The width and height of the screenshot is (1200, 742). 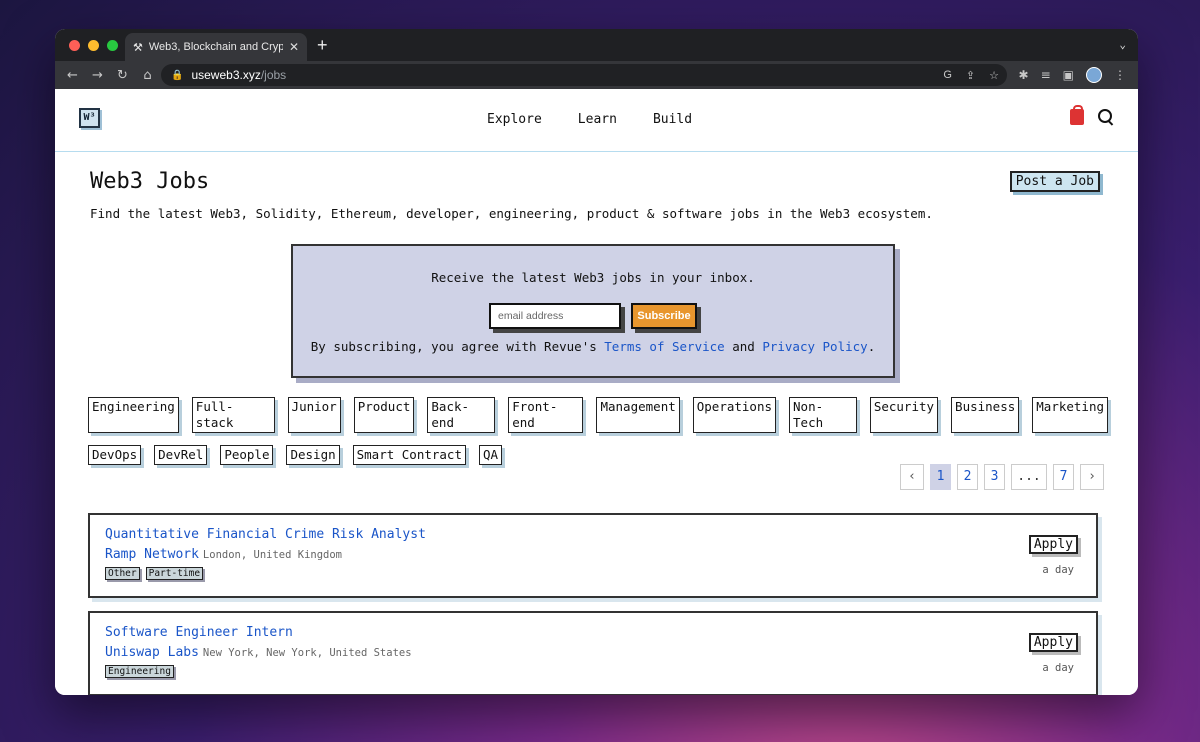 I want to click on share-icon: ⇪, so click(x=970, y=75).